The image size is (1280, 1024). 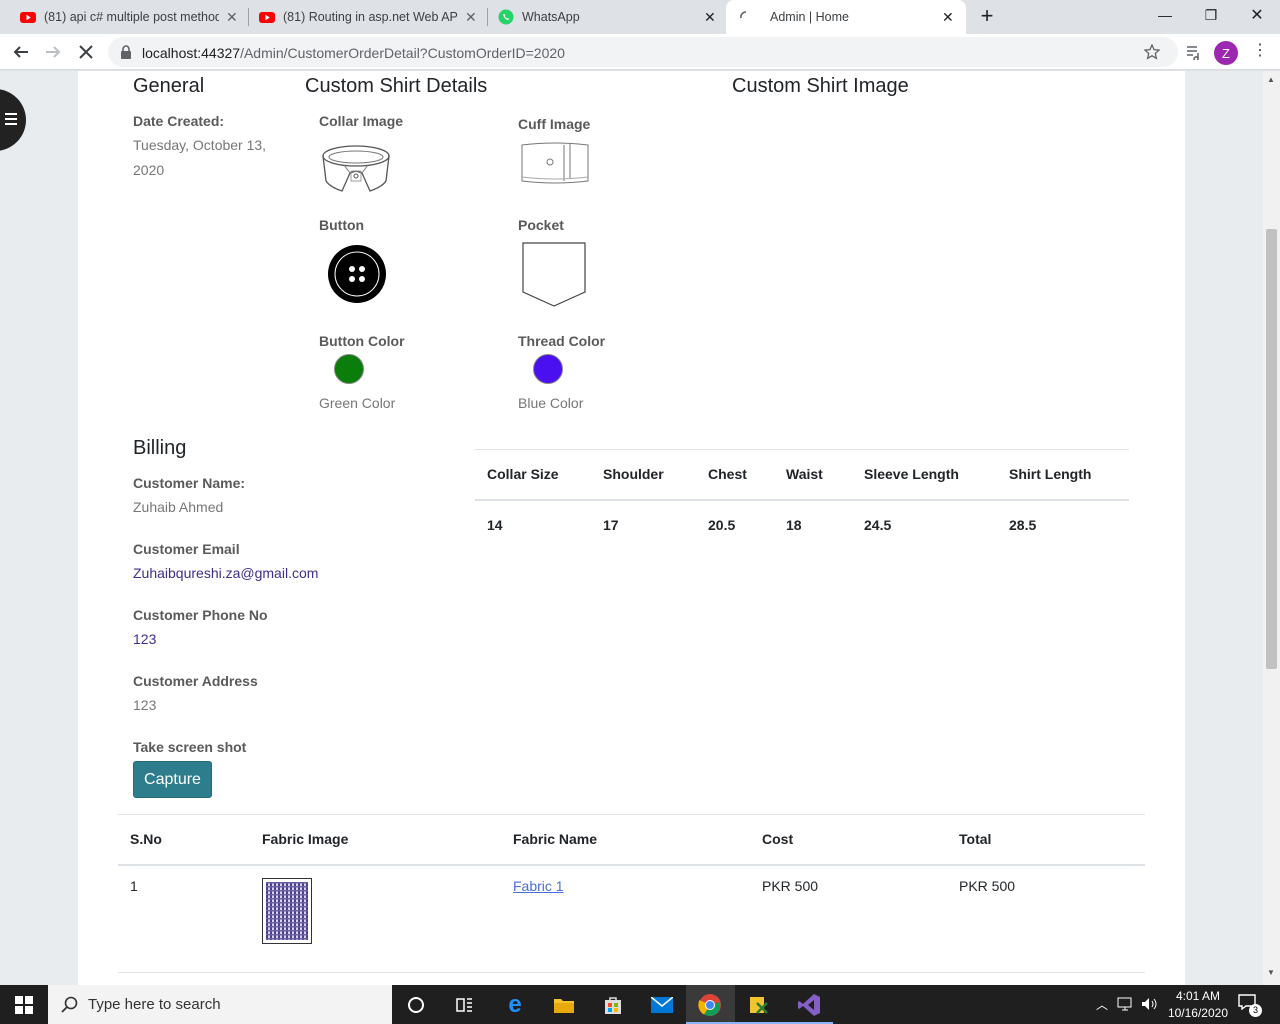 I want to click on tab-title: (81) api c# multiple post method, so click(x=131, y=17).